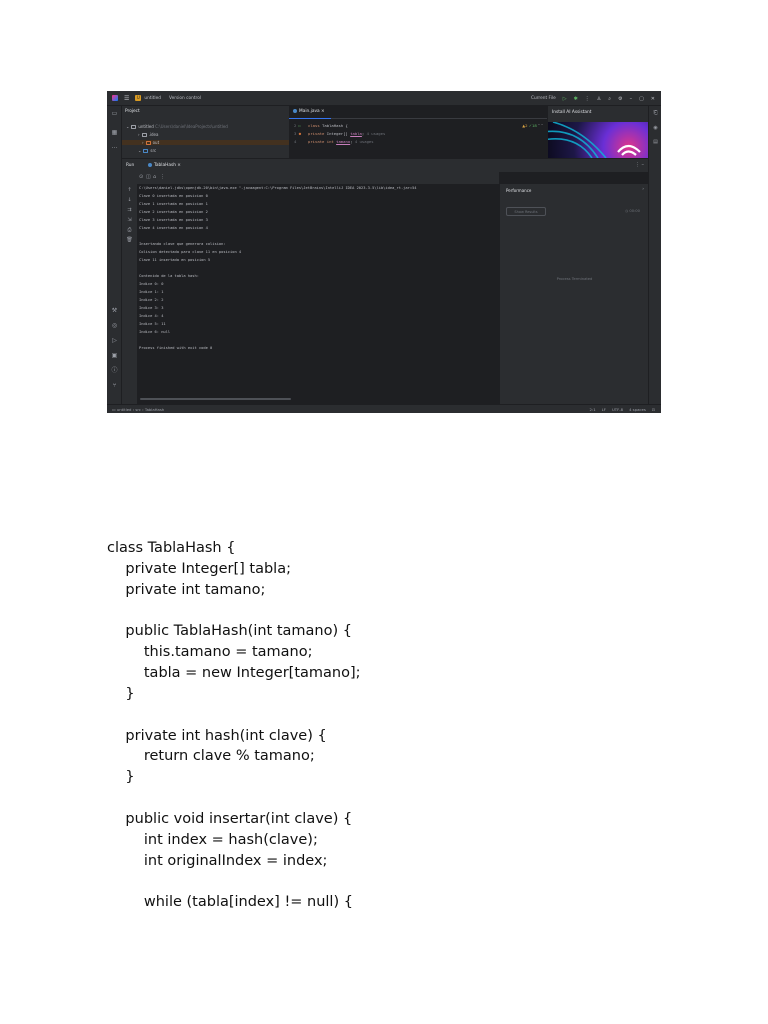  What do you see at coordinates (653, 409) in the screenshot?
I see `lock-icon: ⊡` at bounding box center [653, 409].